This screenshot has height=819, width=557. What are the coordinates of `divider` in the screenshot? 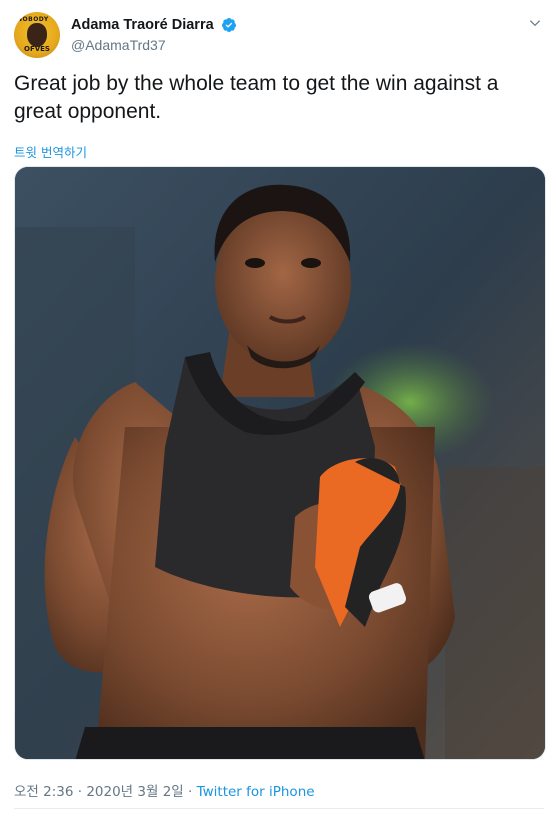 It's located at (279, 808).